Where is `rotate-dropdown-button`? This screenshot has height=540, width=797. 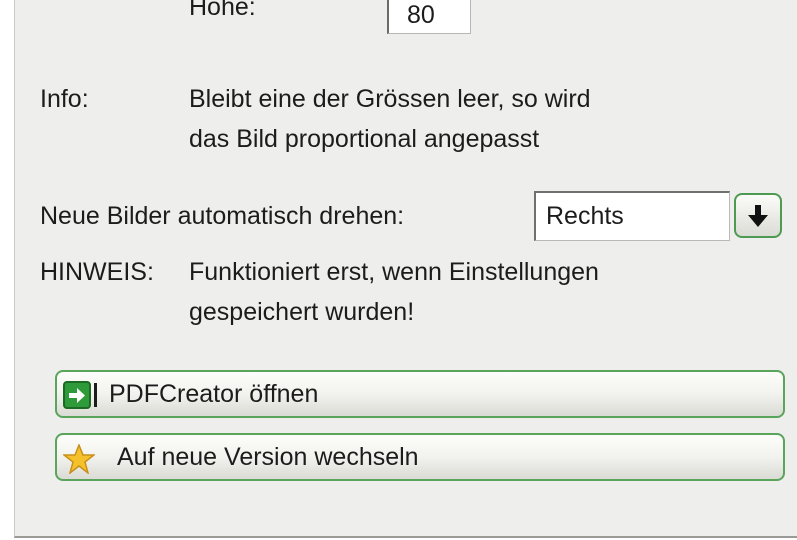 rotate-dropdown-button is located at coordinates (758, 215).